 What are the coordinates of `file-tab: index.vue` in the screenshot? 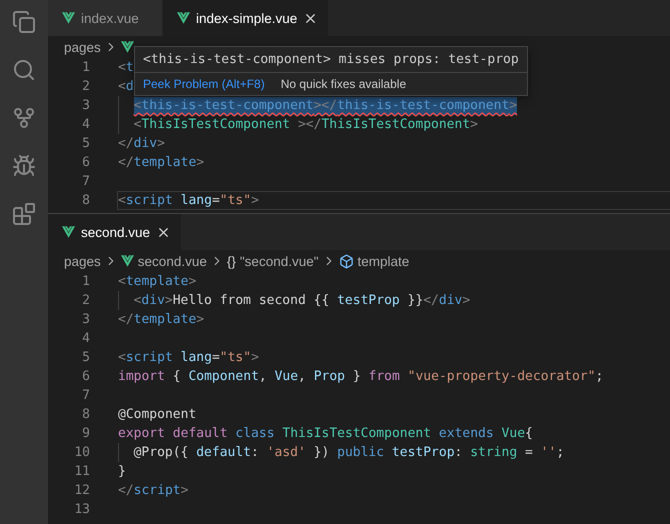 It's located at (105, 18).